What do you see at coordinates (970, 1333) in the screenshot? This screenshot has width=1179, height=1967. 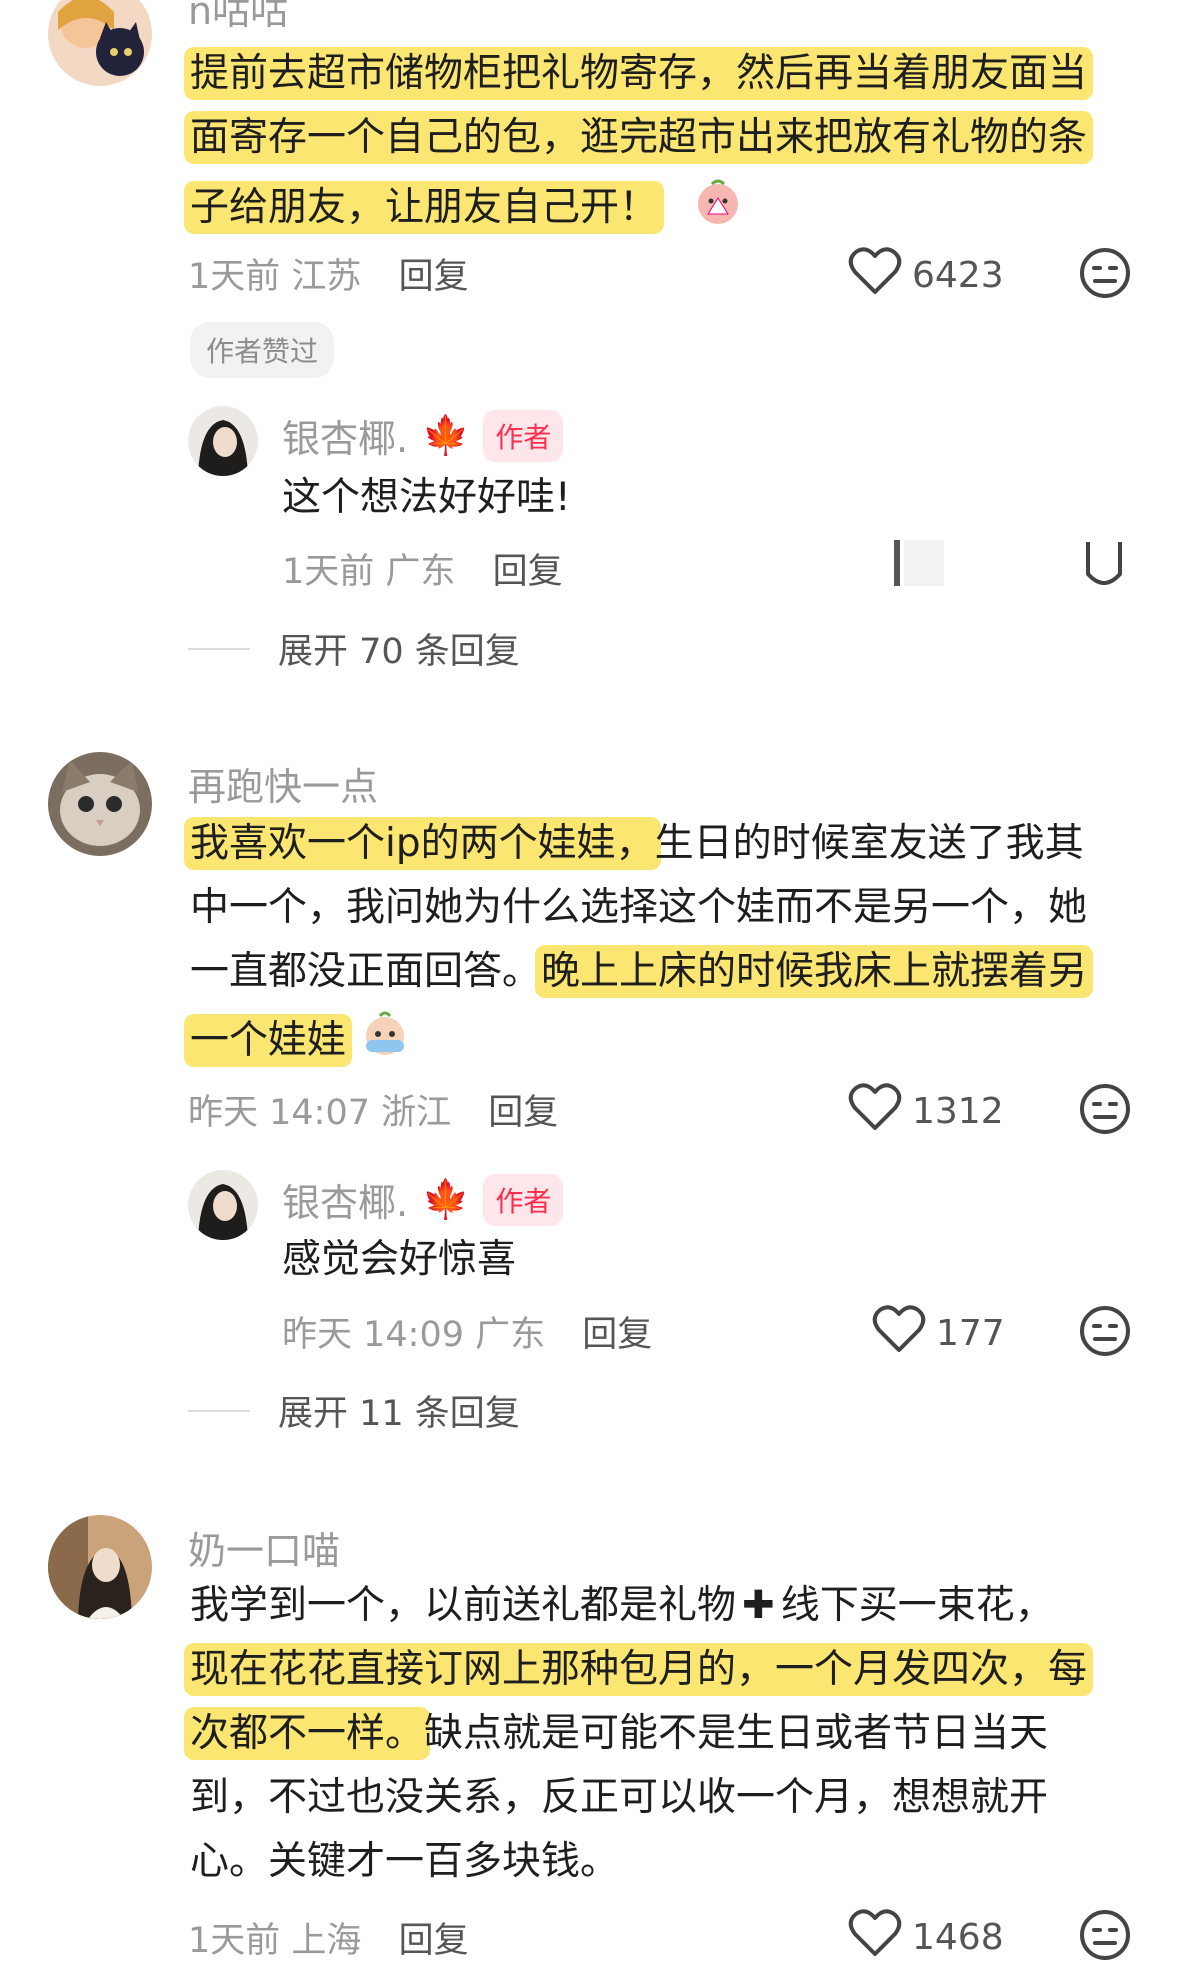 I see `like-count: 177` at bounding box center [970, 1333].